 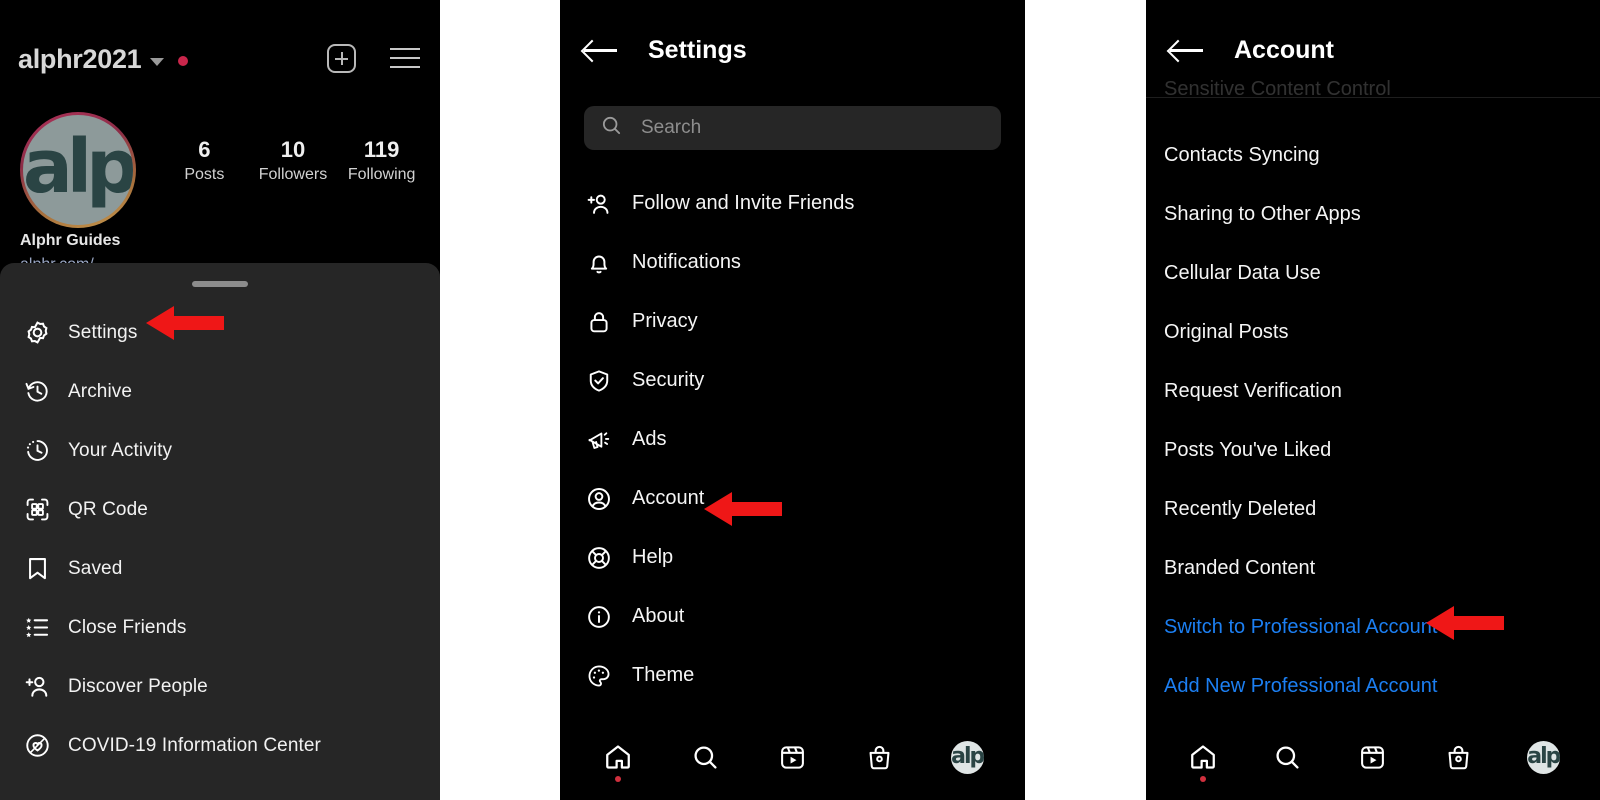 What do you see at coordinates (792, 616) in the screenshot?
I see `settings-item-about: About` at bounding box center [792, 616].